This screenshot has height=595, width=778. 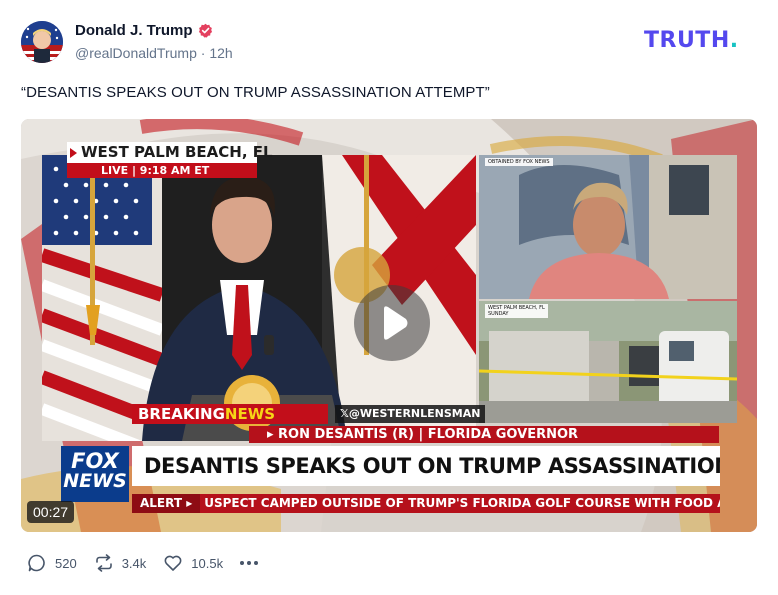 I want to click on retruth-icon, so click(x=103, y=563).